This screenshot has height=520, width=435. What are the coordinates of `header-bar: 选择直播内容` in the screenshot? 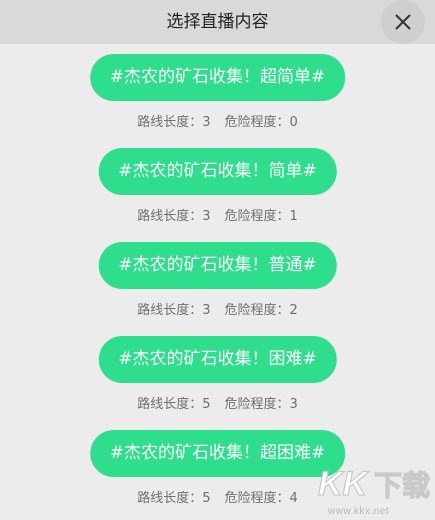 It's located at (217, 22).